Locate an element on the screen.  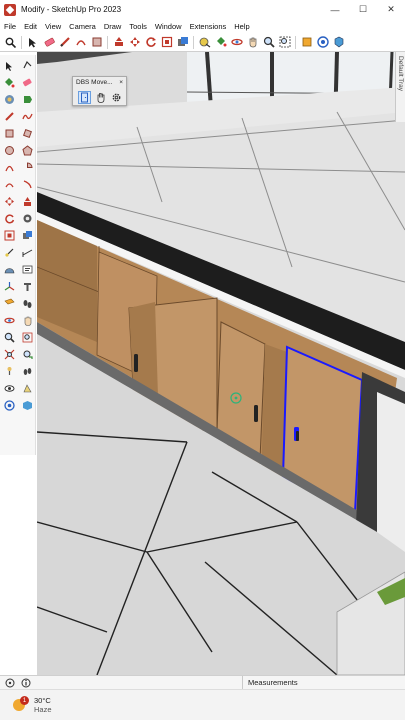
arc3-icon is located at coordinates (27, 184).